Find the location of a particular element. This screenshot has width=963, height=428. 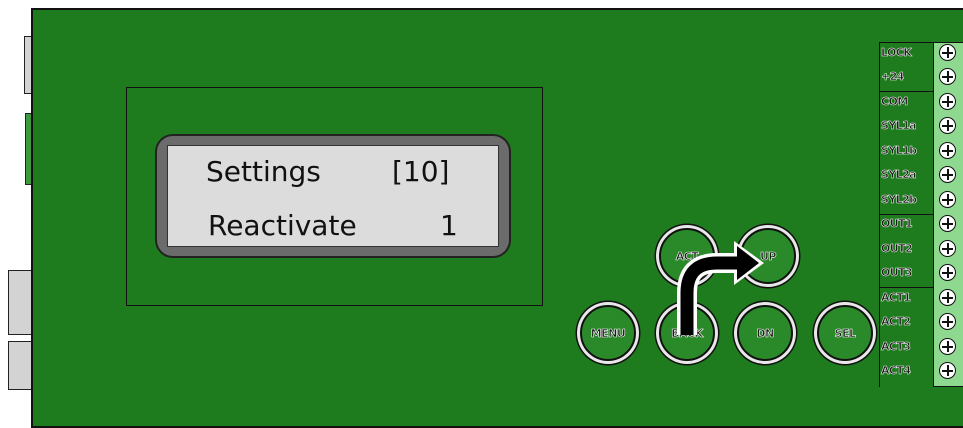

curved-arrow-icon is located at coordinates (720, 288).